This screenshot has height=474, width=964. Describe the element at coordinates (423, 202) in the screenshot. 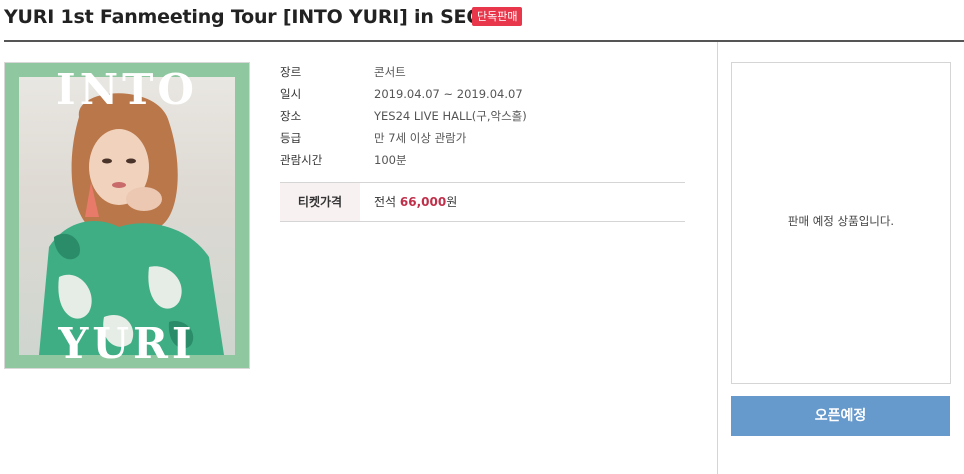

I see `price-amount: 66,000` at that location.